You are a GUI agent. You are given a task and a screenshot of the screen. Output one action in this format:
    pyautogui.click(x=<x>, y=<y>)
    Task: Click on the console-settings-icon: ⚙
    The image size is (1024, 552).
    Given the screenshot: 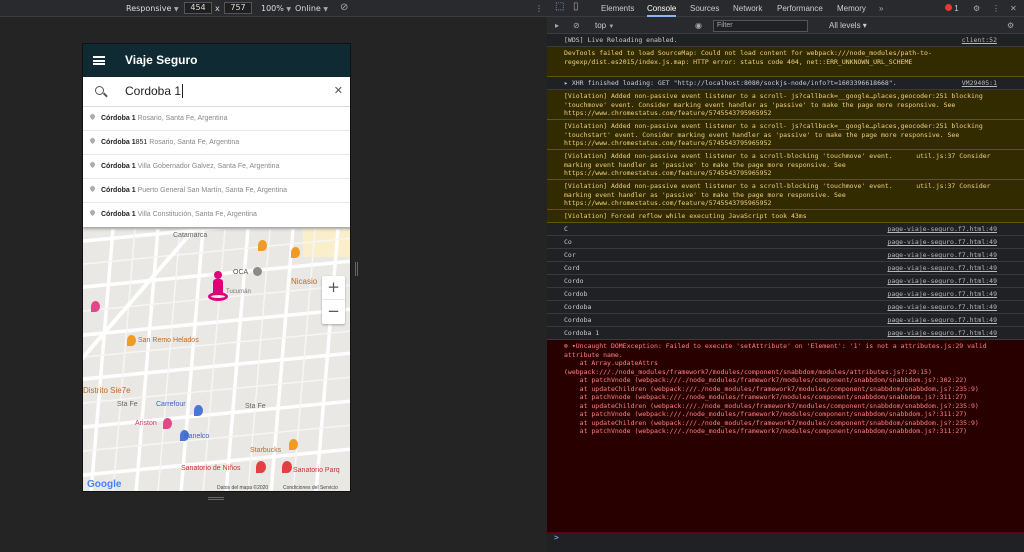 What is the action you would take?
    pyautogui.click(x=1010, y=25)
    